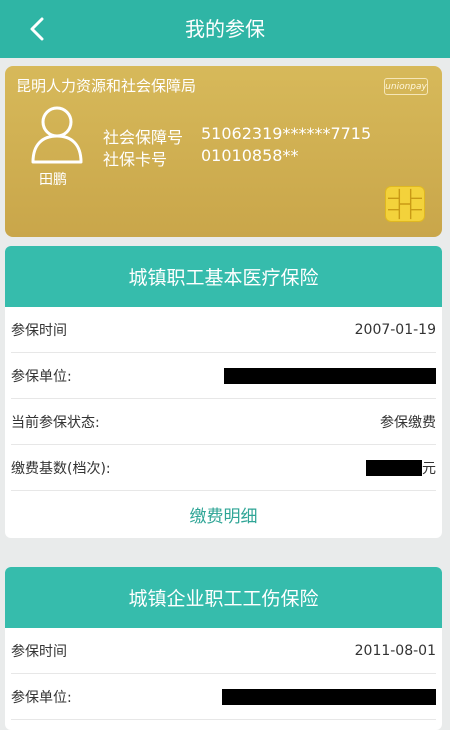 The image size is (450, 730). What do you see at coordinates (200, 158) in the screenshot?
I see `card-number-row: 社保卡号 01010858**` at bounding box center [200, 158].